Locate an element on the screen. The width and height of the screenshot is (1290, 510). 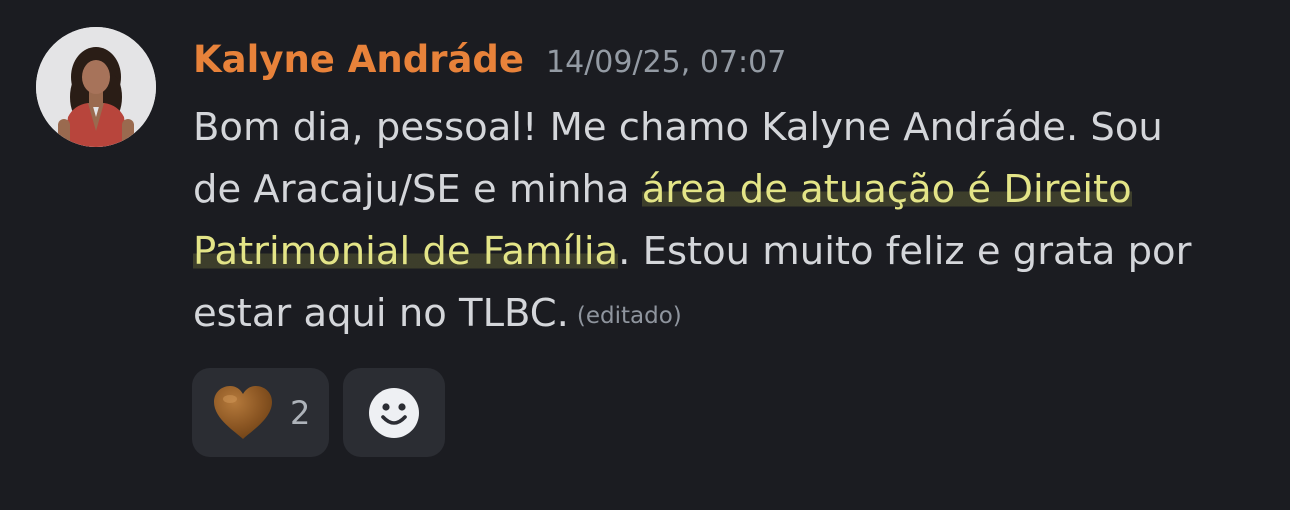
reaction-brown-heart: 2 is located at coordinates (260, 412).